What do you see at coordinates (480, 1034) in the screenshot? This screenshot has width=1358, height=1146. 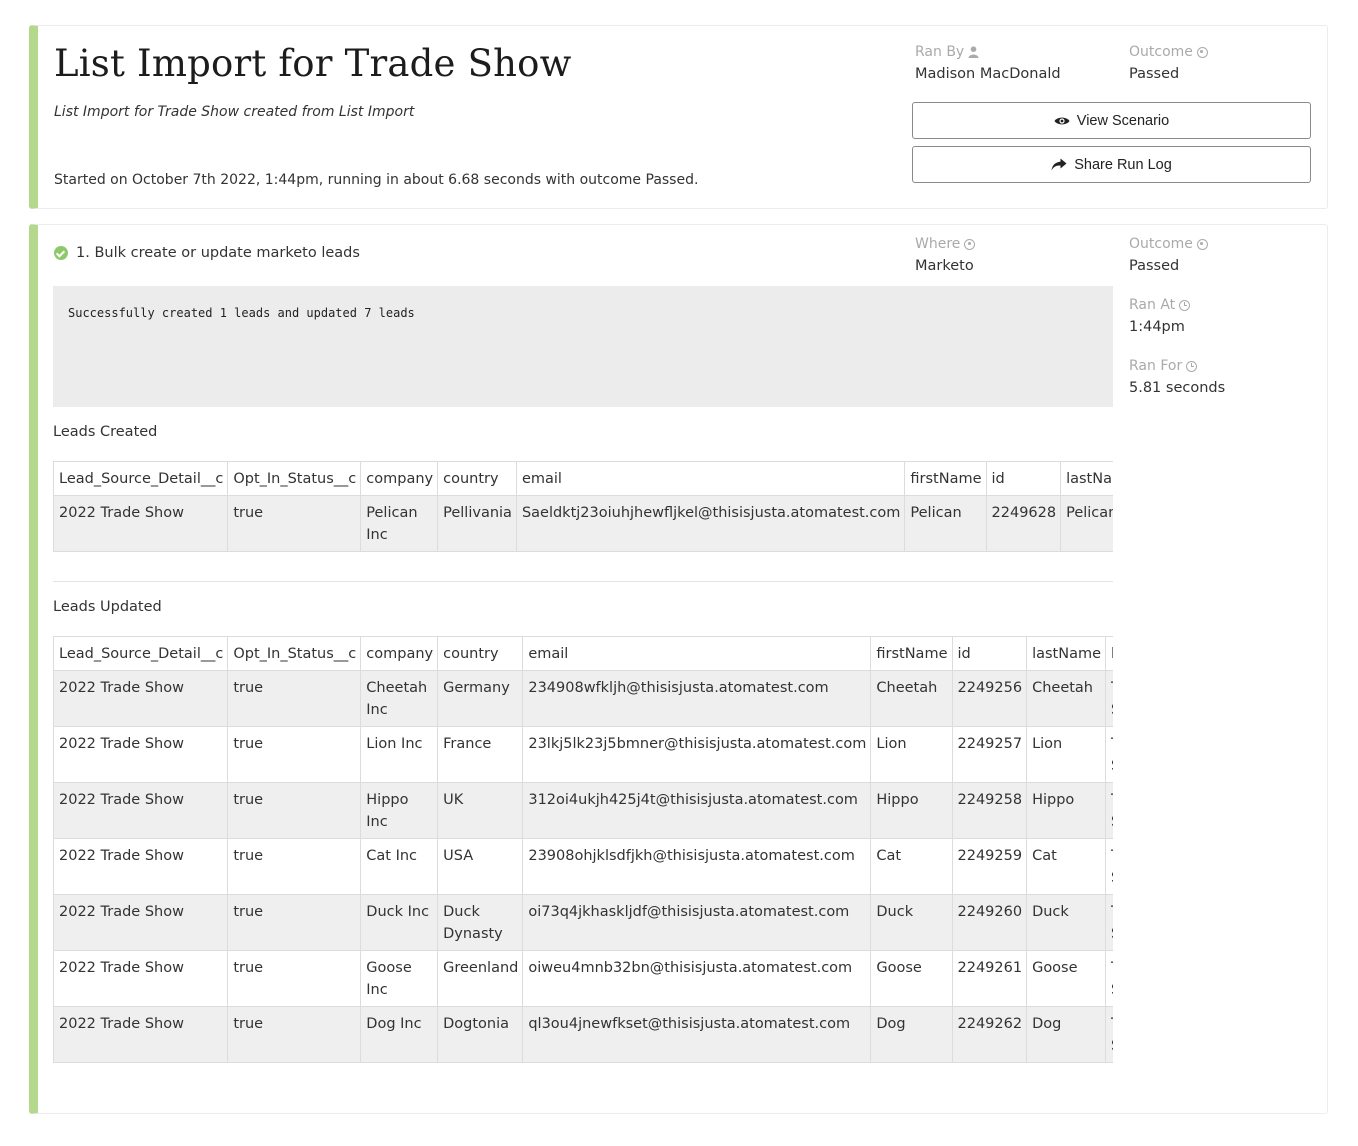 I see `table-cell: Dogtonia` at bounding box center [480, 1034].